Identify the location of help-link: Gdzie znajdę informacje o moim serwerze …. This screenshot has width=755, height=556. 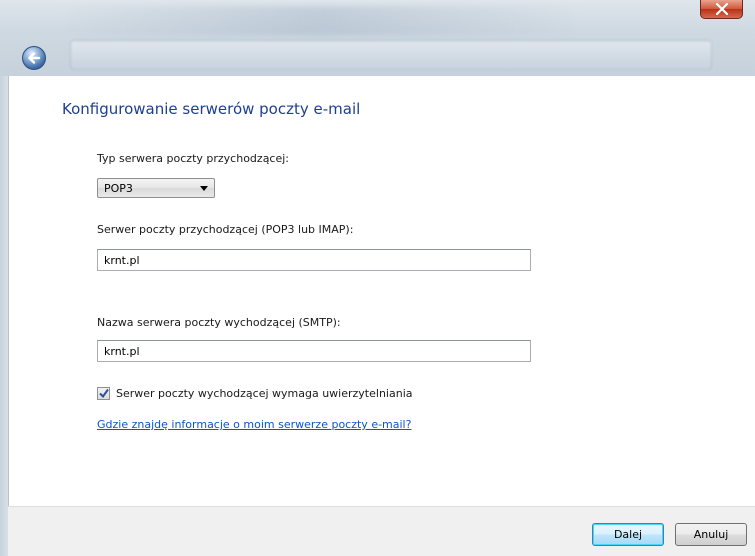
(254, 424).